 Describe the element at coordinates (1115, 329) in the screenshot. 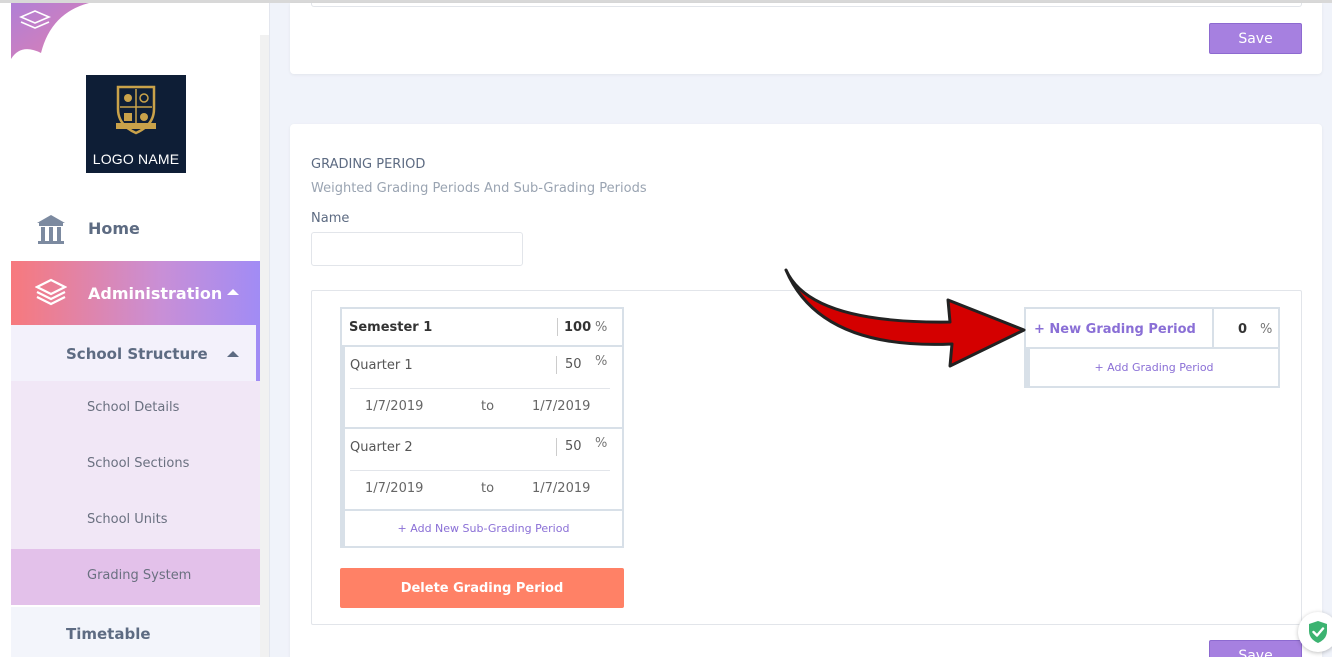

I see `new-grading-period-link: + New Grading Period` at that location.